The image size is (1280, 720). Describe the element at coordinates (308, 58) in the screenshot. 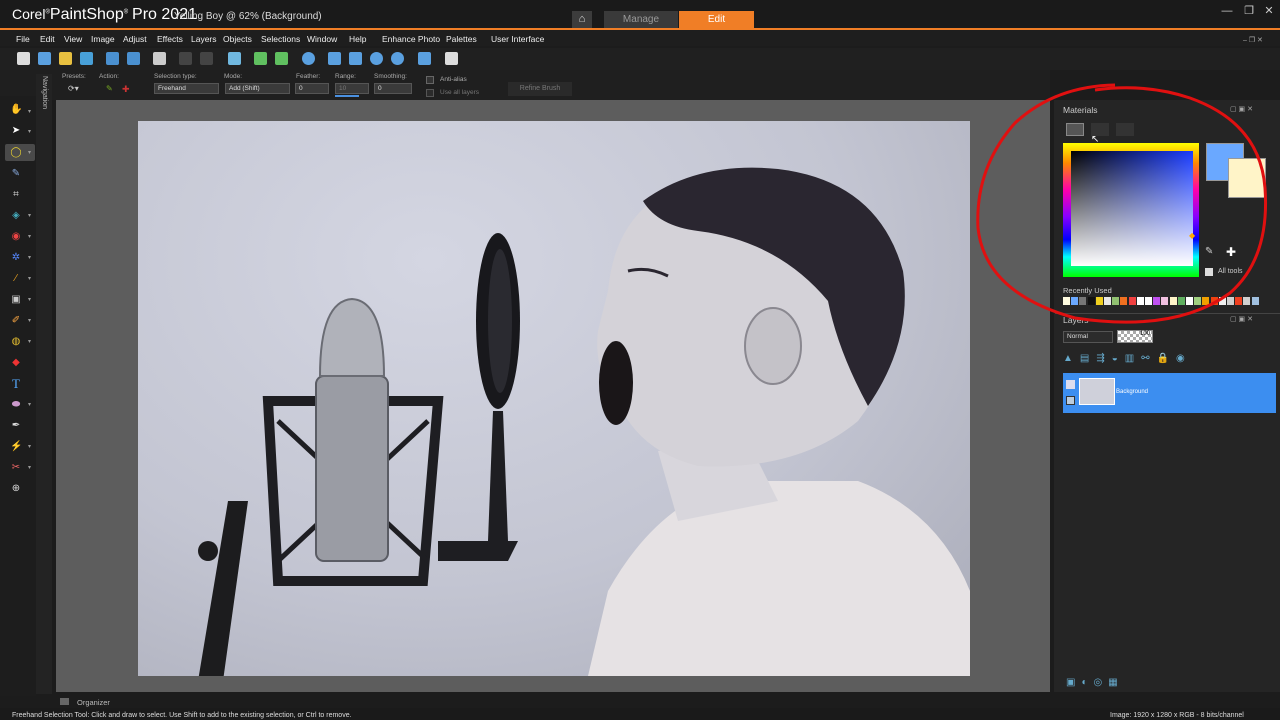

I see `info-icon` at that location.